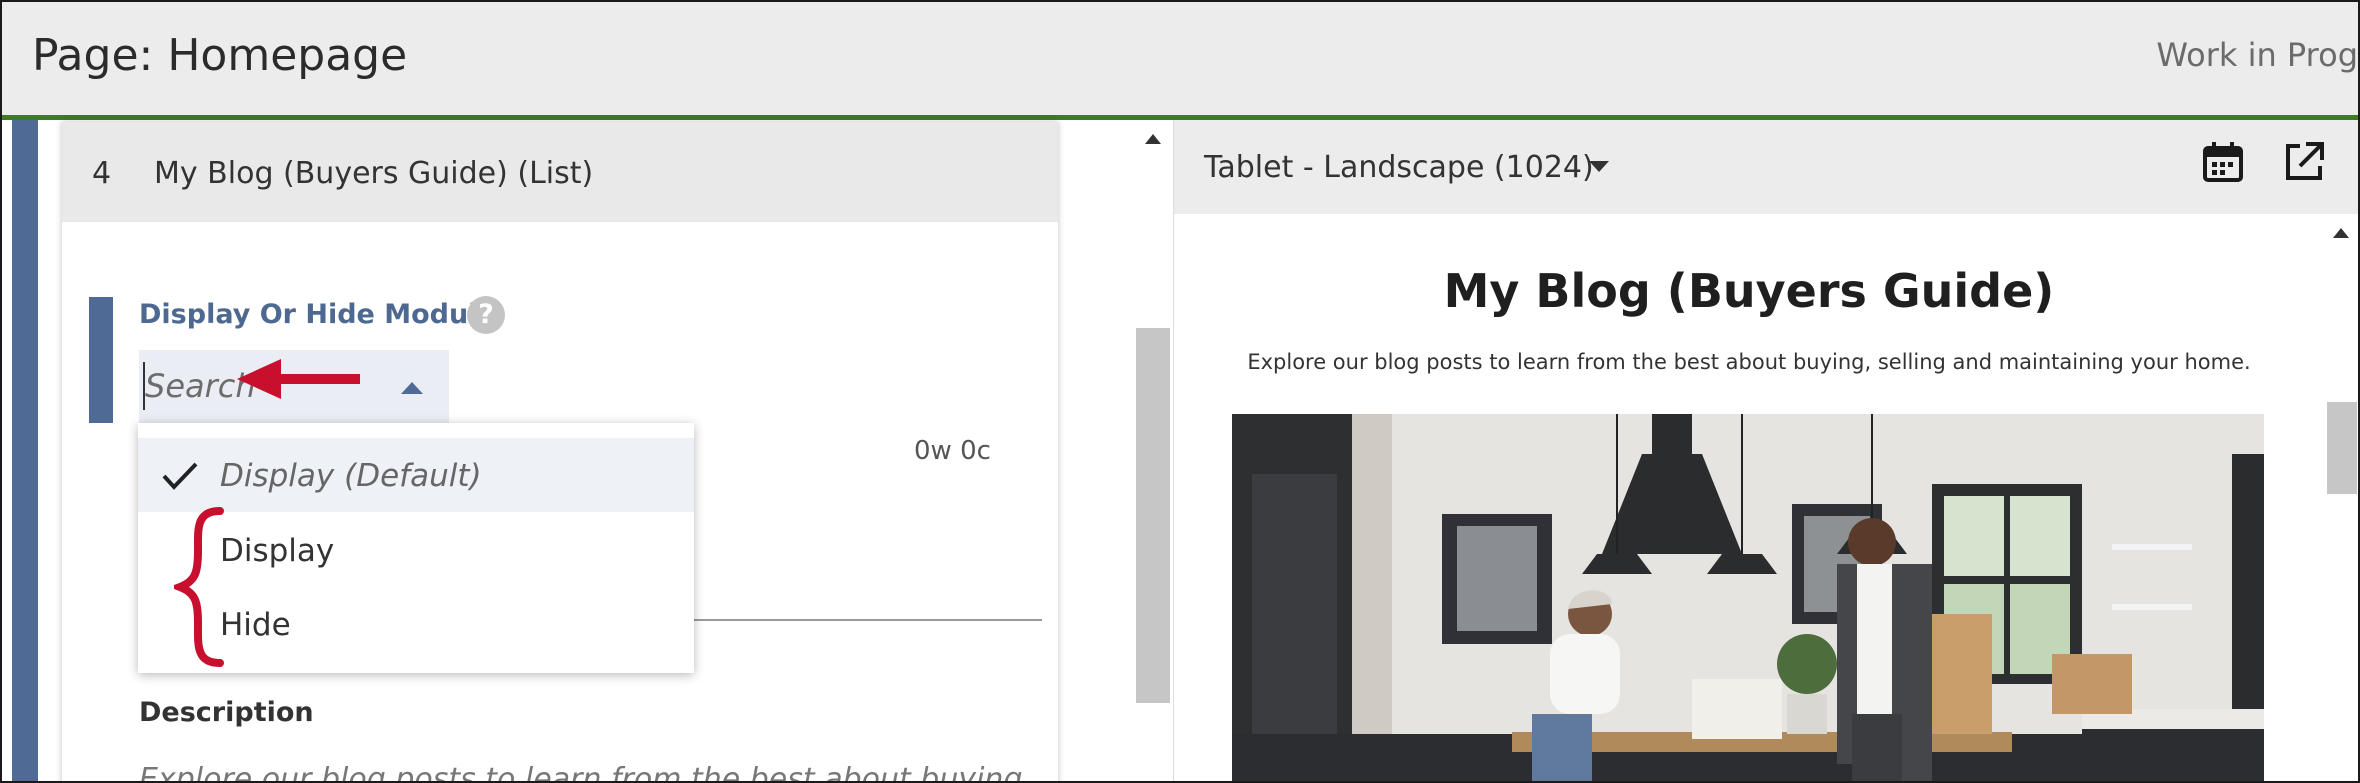 The image size is (2360, 783). Describe the element at coordinates (2340, 497) in the screenshot. I see `preview-scrollbar` at that location.